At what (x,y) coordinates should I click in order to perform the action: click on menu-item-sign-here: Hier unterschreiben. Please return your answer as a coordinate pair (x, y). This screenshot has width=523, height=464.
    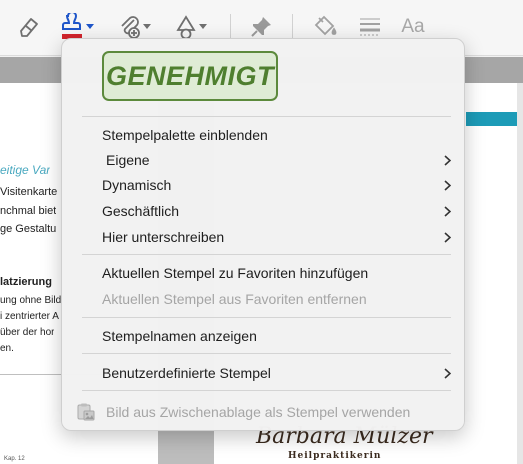
    Looking at the image, I should click on (277, 237).